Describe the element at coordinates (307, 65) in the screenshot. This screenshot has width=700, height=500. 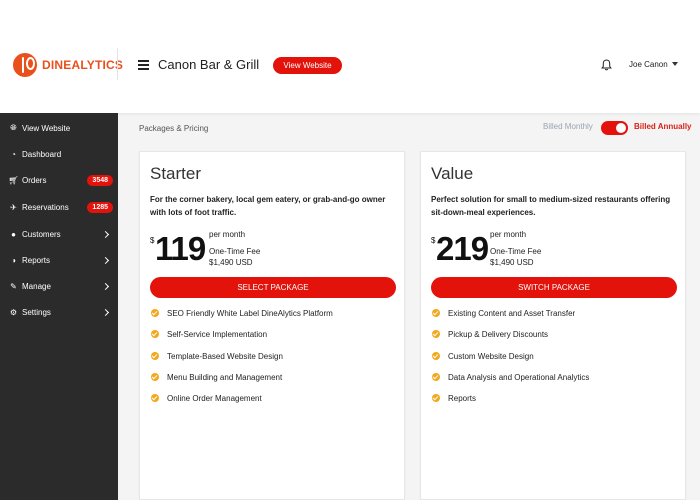
I see `view-website-button: View Website` at that location.